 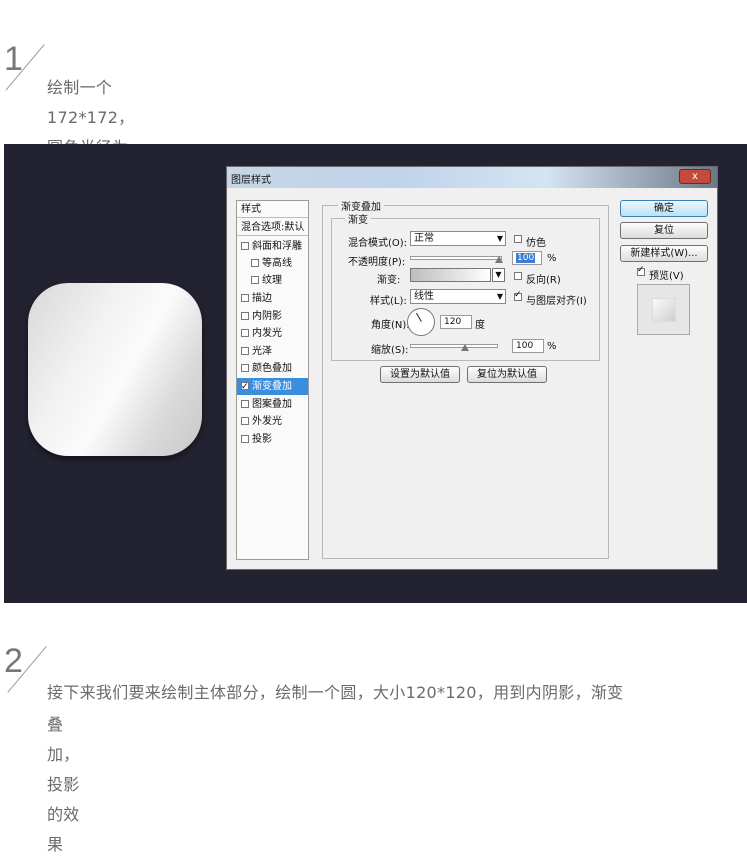 I want to click on close-button: x, so click(x=695, y=176).